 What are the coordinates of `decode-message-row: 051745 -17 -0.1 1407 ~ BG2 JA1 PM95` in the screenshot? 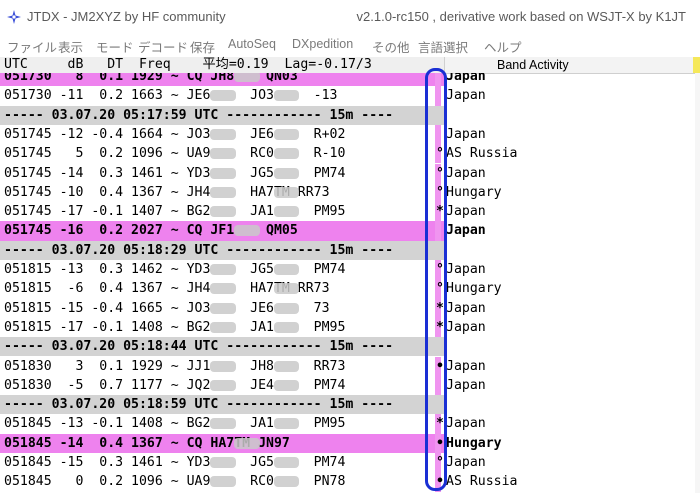 It's located at (222, 211).